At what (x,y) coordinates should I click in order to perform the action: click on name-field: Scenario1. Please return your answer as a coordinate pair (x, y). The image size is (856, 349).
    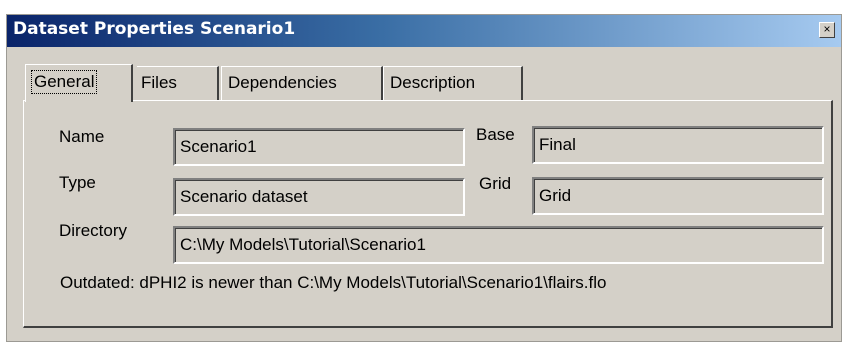
    Looking at the image, I should click on (319, 147).